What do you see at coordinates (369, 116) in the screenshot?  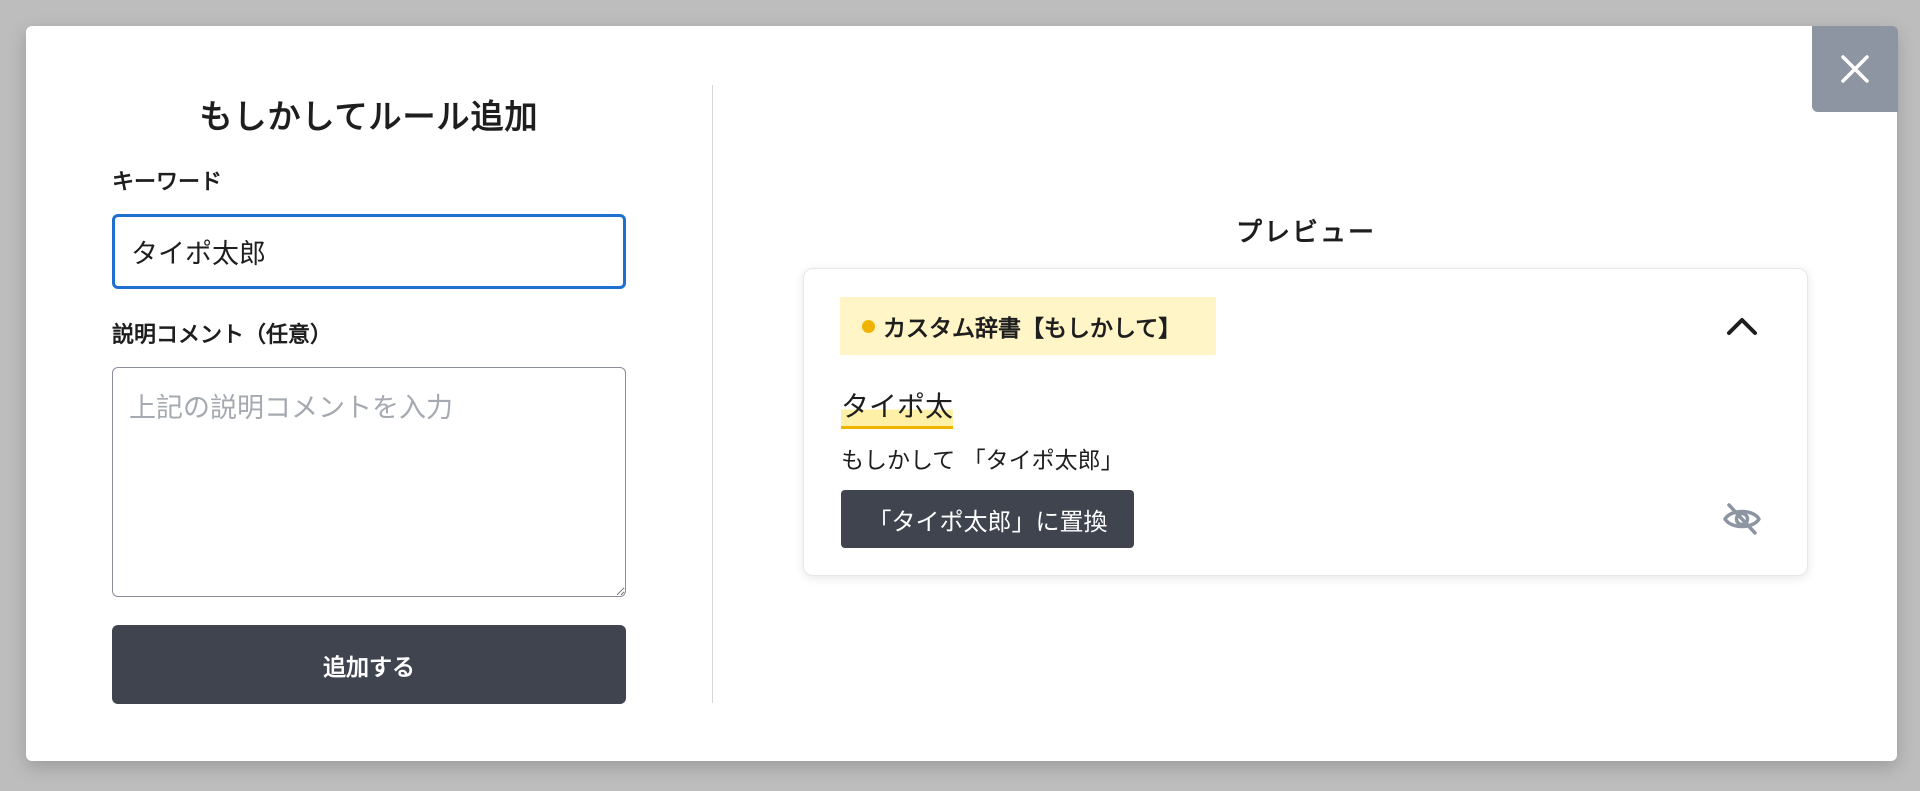 I see `dialog-title: もしかしてルール追加` at bounding box center [369, 116].